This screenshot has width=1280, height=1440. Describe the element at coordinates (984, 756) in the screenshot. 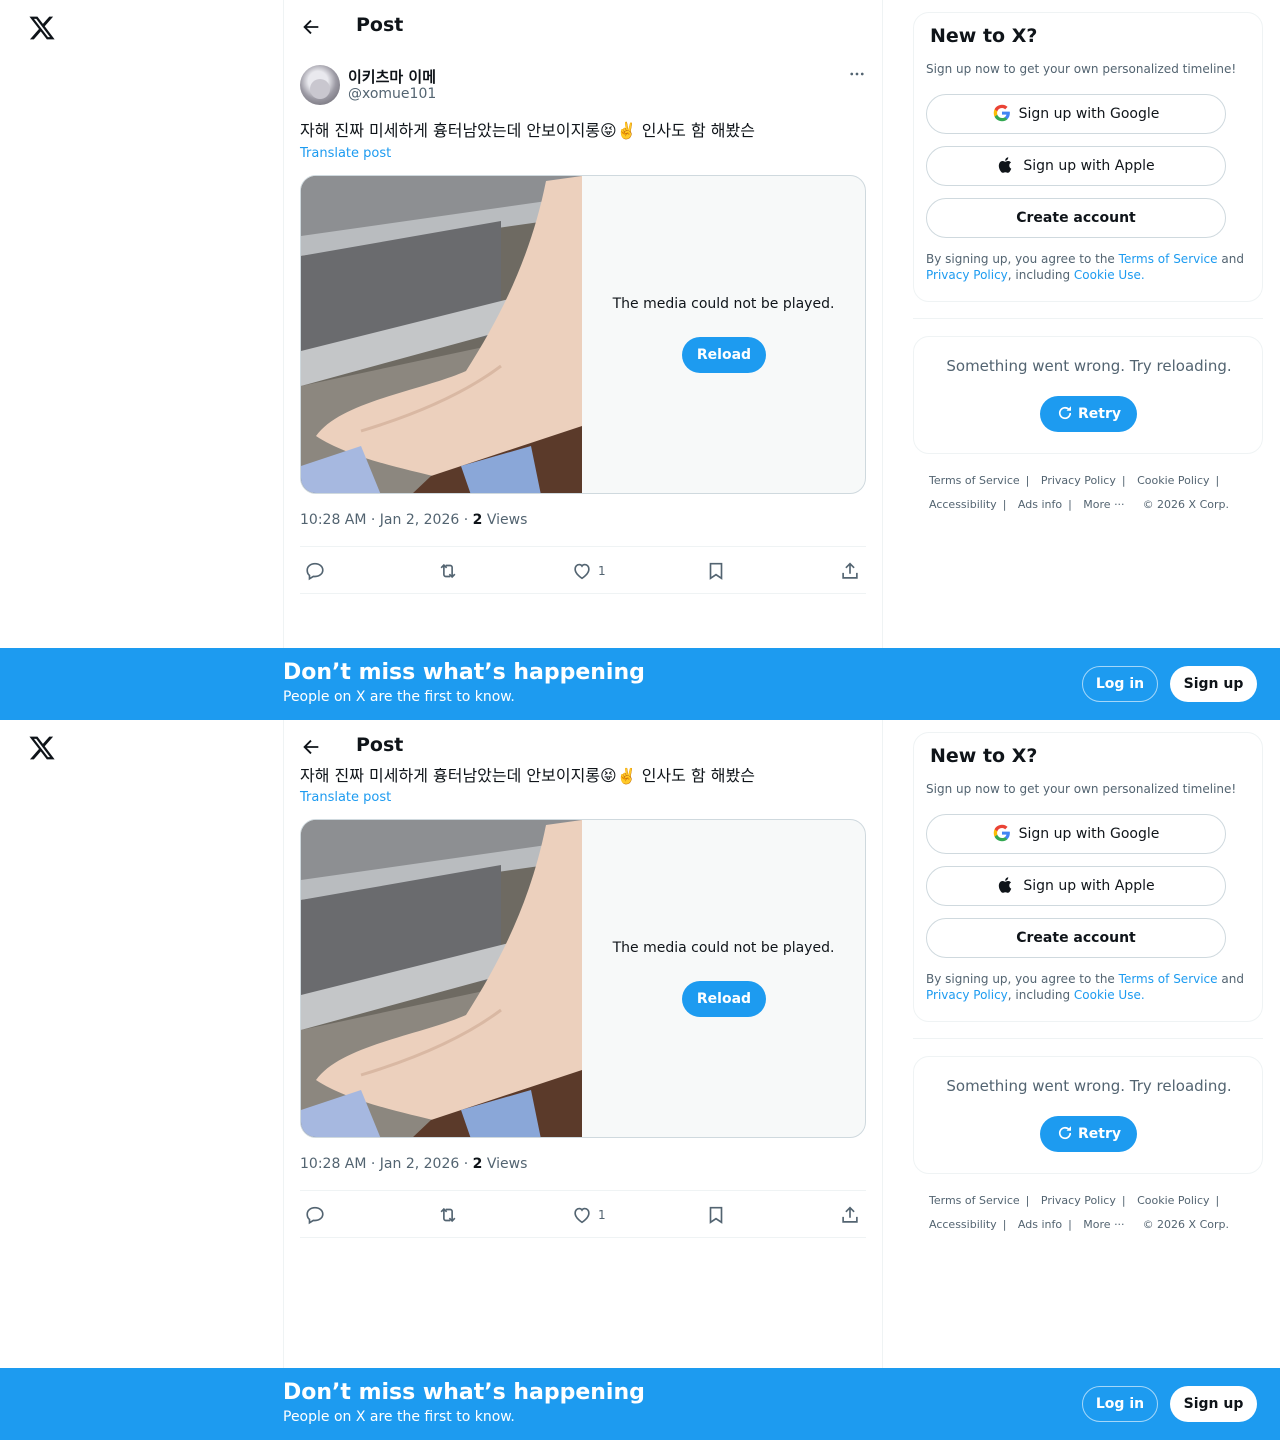

I see `signup-card-title: New to X?` at that location.